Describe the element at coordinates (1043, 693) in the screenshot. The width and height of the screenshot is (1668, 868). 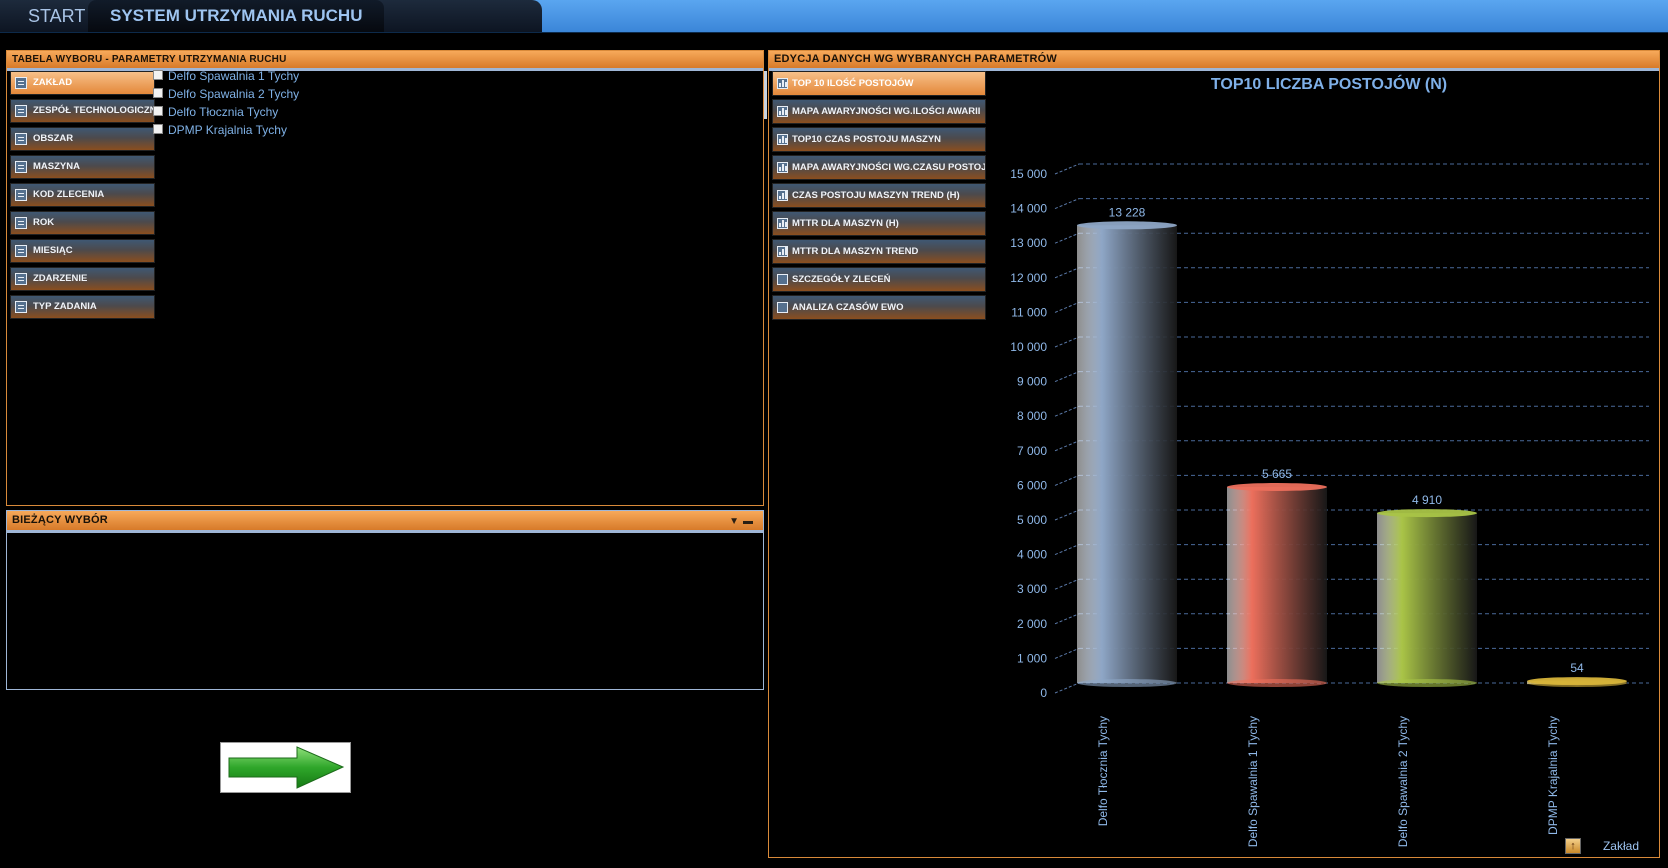
I see `y-tick-label: 0` at that location.